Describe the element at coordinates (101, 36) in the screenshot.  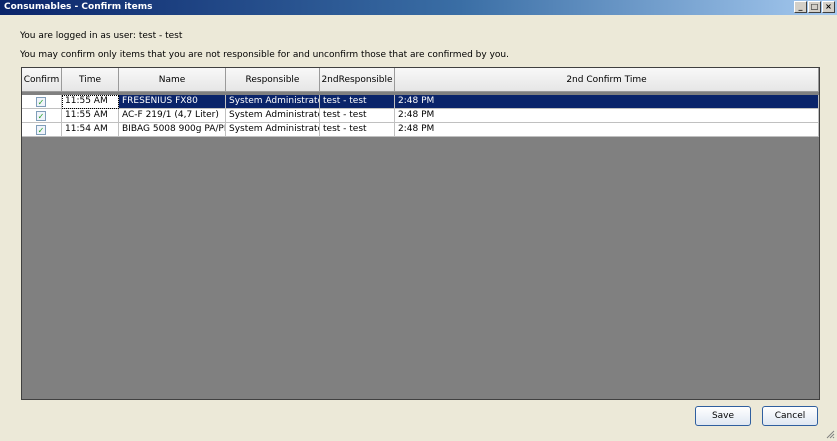
I see `logged-in-user-text: You are logged in as user: test - test` at that location.